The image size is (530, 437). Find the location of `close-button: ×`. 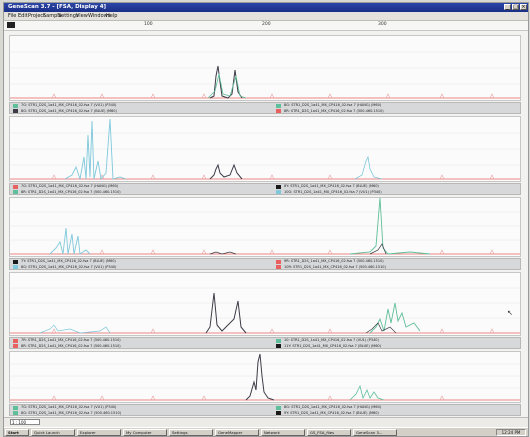

close-button: × is located at coordinates (523, 7).